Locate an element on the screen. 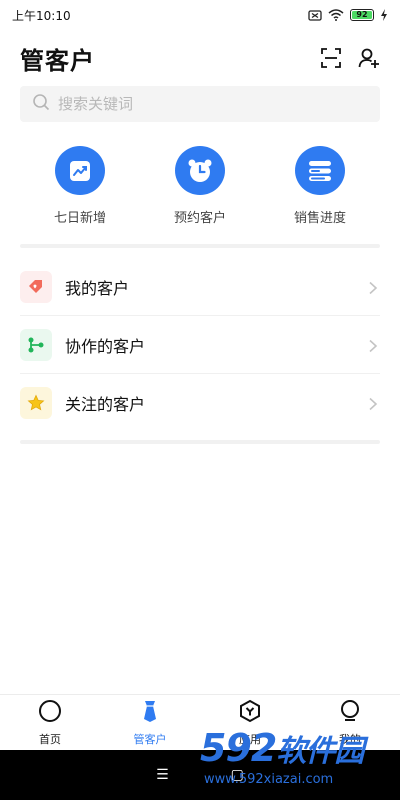 This screenshot has height=800, width=400. quick-action-appointments: 预约客户 is located at coordinates (200, 186).